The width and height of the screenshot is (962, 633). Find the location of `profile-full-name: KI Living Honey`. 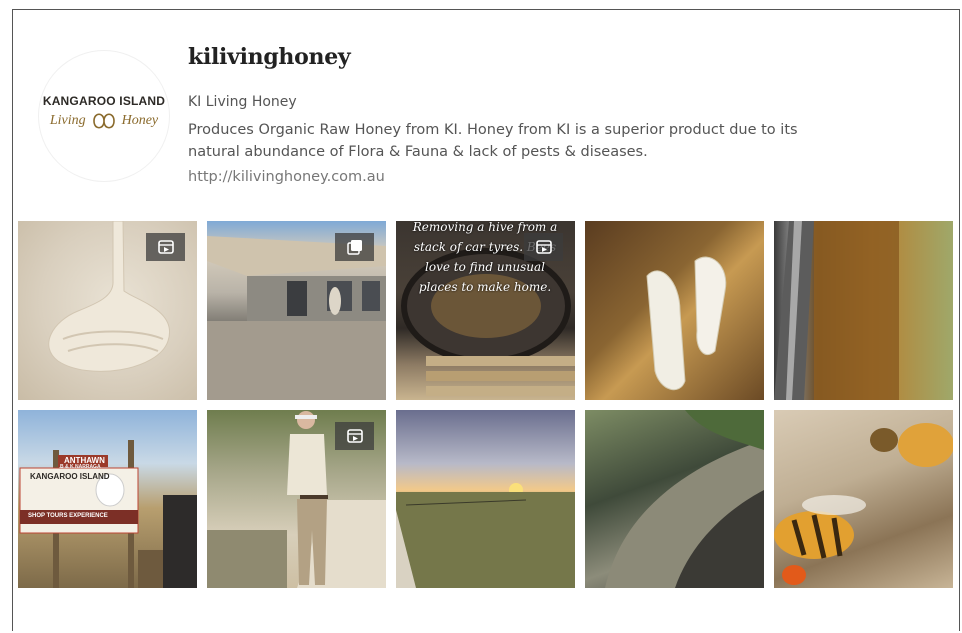

profile-full-name: KI Living Honey is located at coordinates (242, 102).